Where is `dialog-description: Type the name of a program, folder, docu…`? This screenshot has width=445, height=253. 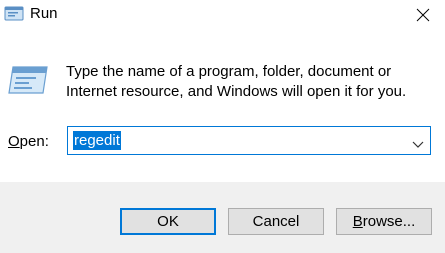 dialog-description: Type the name of a program, folder, docu… is located at coordinates (236, 81).